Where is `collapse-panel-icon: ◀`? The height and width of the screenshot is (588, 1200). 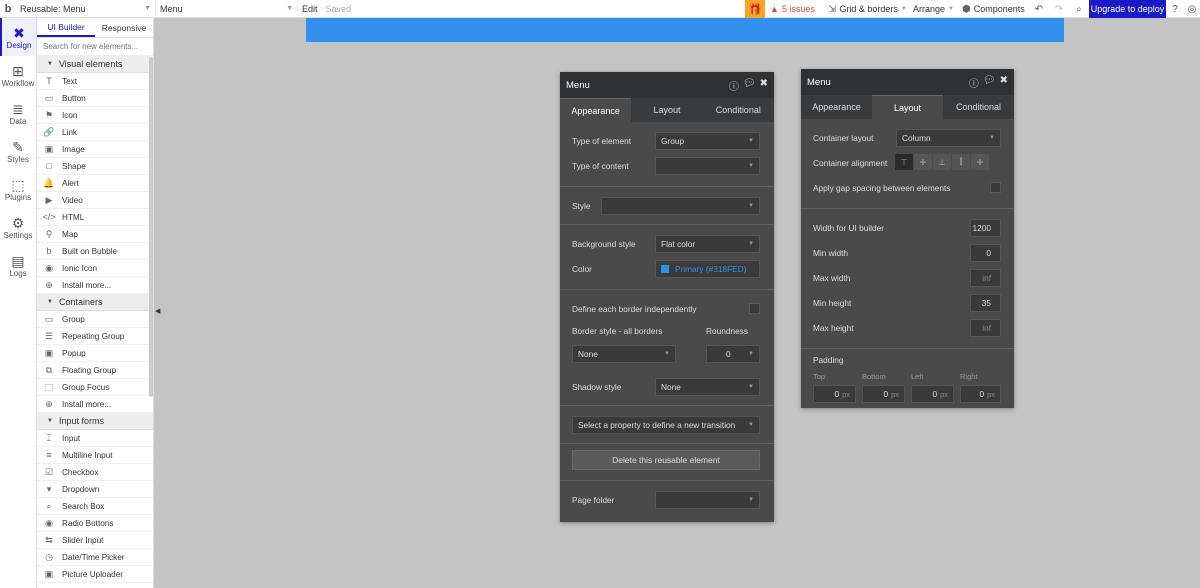 collapse-panel-icon: ◀ is located at coordinates (158, 311).